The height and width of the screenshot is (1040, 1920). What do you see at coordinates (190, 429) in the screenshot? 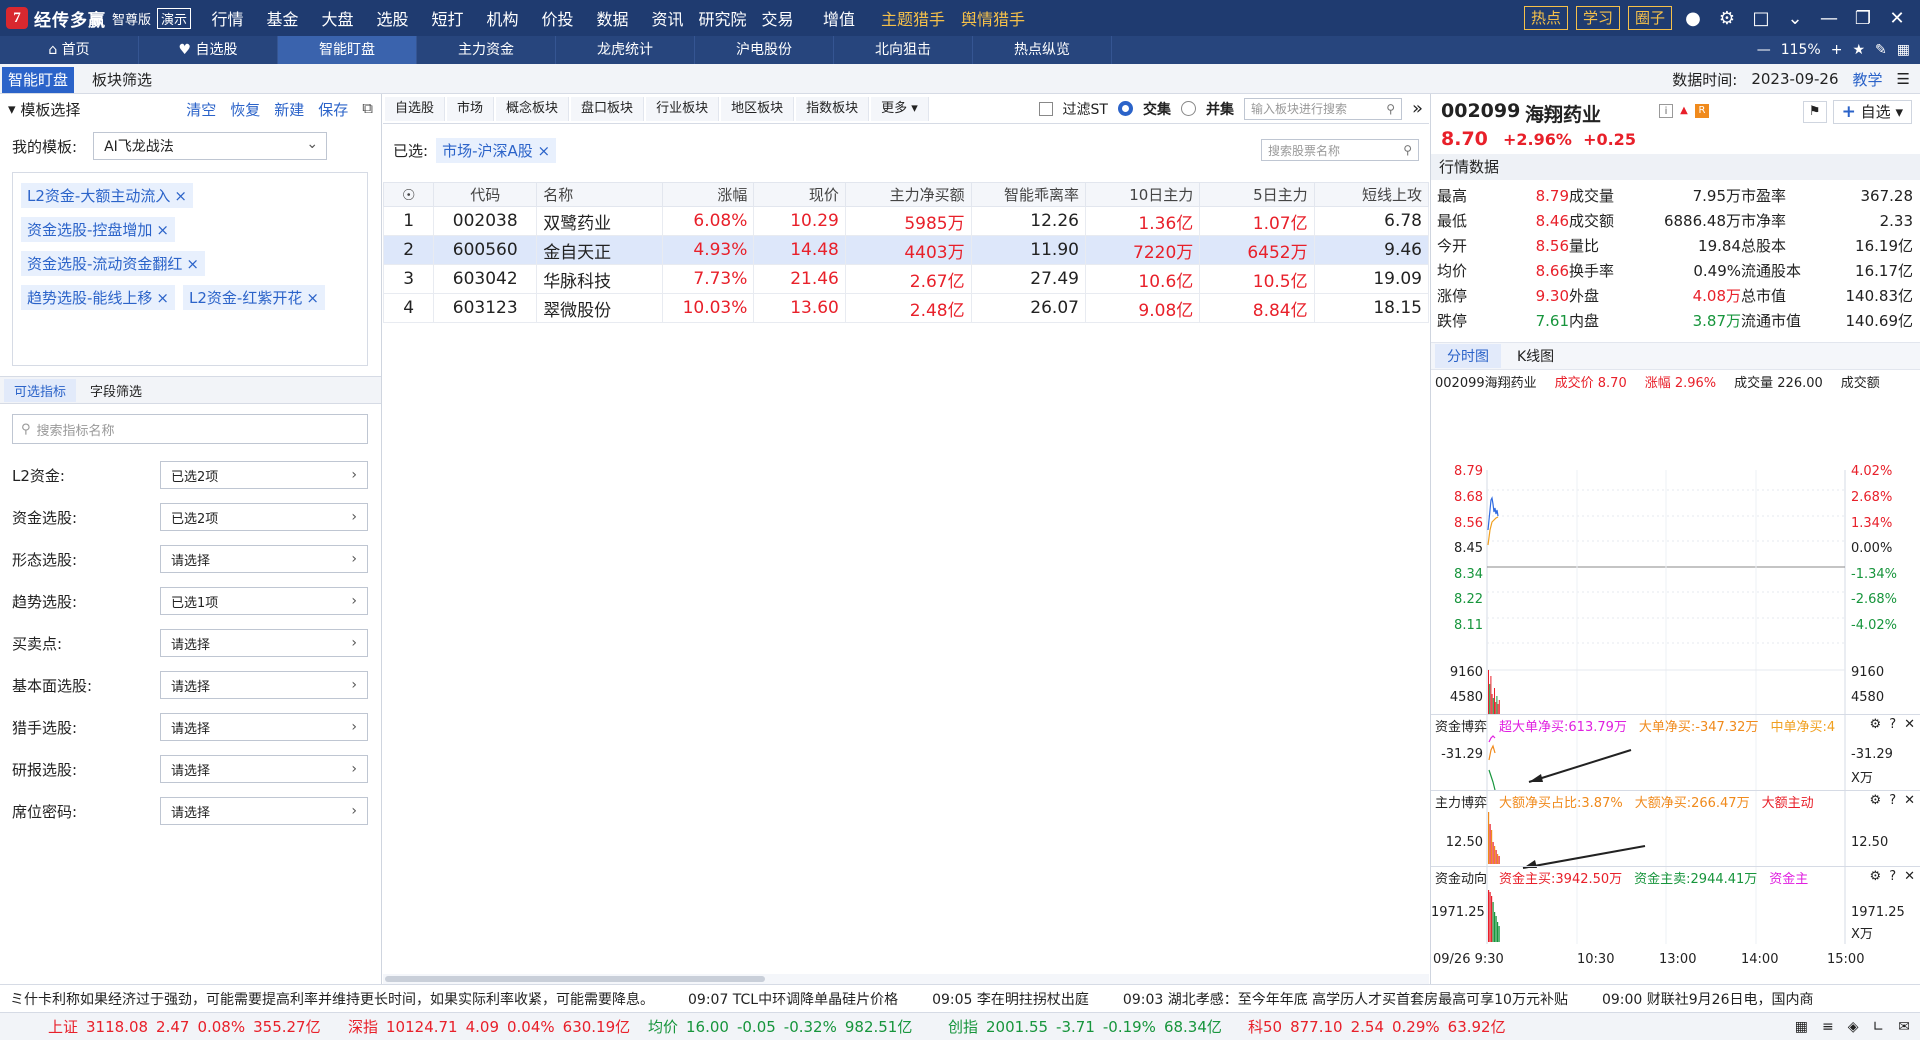
I see `indicator-search-input: ⚲ 搜索指标名称` at bounding box center [190, 429].